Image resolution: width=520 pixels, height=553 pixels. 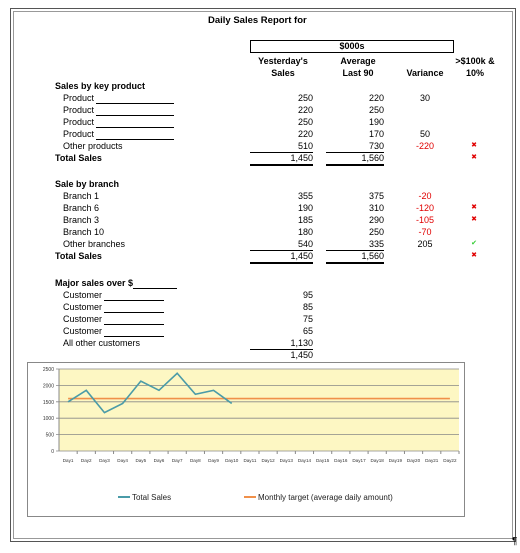 I want to click on yesterday-value: 75, so click(x=307, y=319).